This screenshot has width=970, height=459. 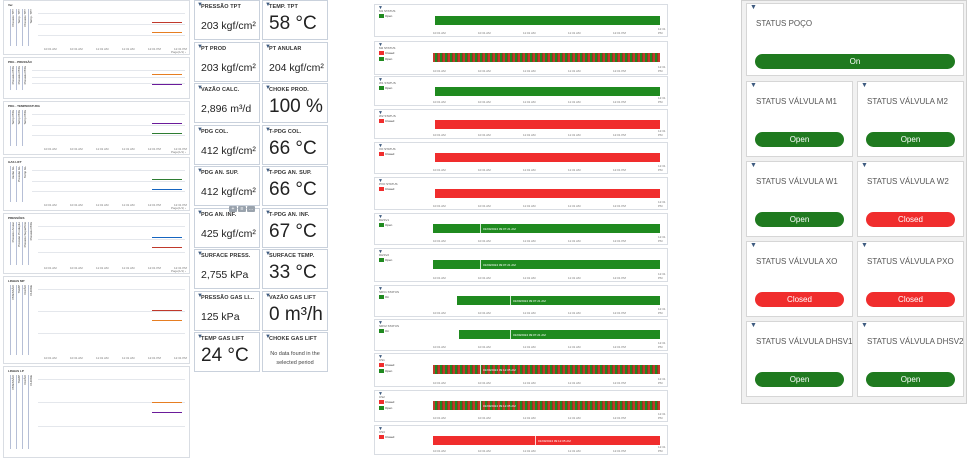 I want to click on axis-tick: 12:31 PM, so click(x=662, y=276).